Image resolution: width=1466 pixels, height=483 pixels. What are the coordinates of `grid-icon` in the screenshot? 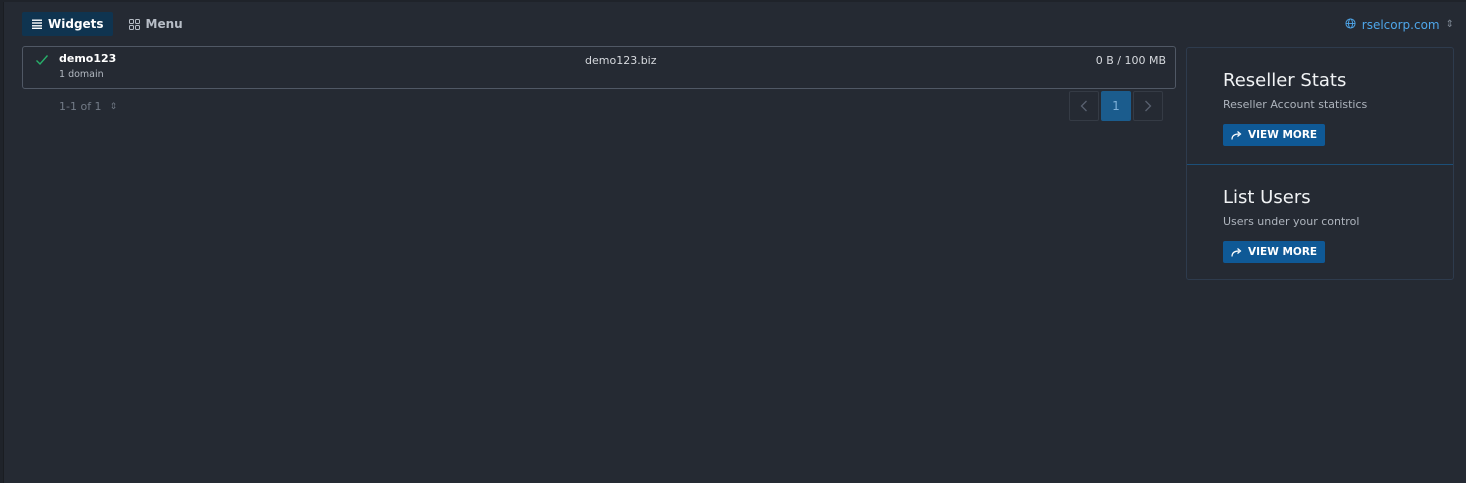 It's located at (134, 24).